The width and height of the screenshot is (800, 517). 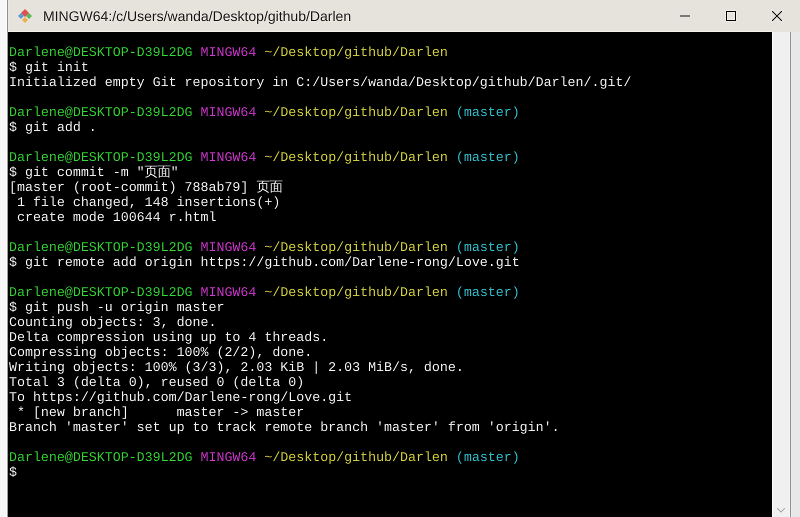 What do you see at coordinates (60, 127) in the screenshot?
I see `command-text: git add .` at bounding box center [60, 127].